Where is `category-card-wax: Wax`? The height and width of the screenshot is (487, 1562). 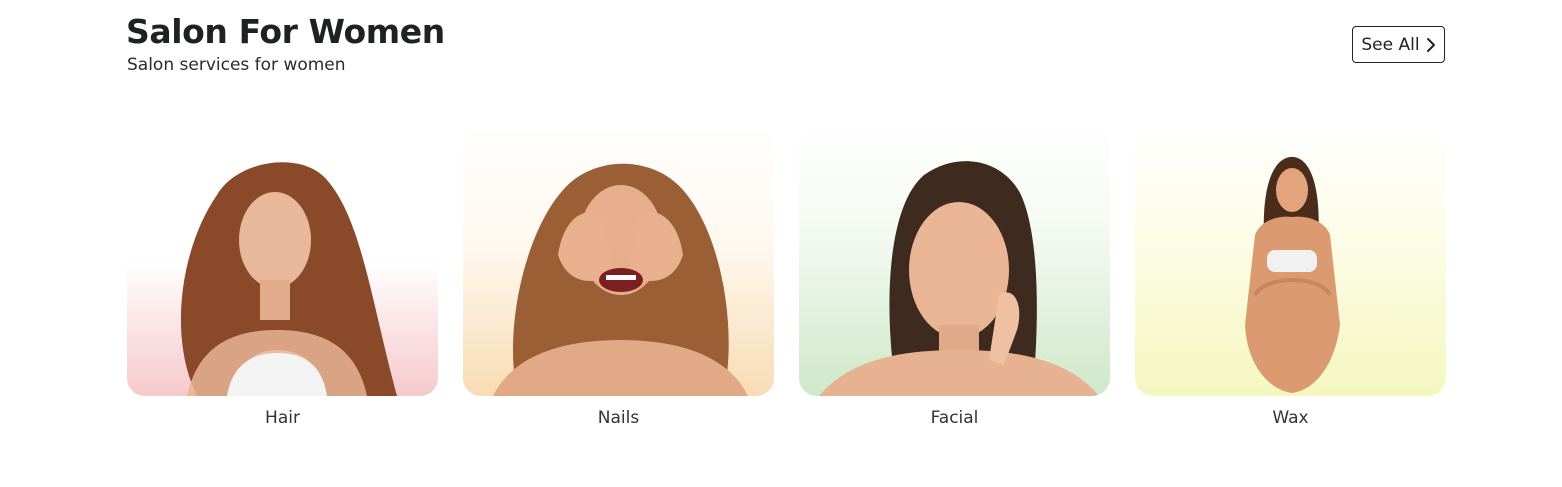 category-card-wax: Wax is located at coordinates (1290, 277).